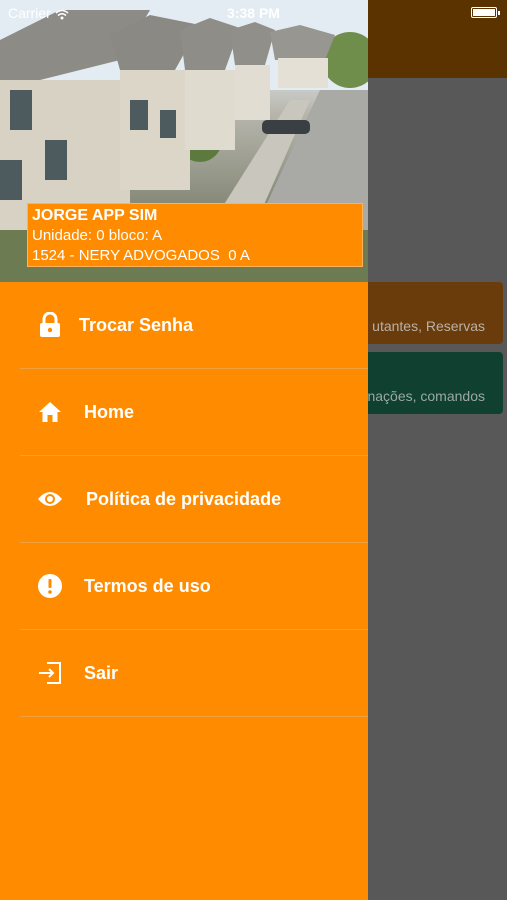 This screenshot has width=507, height=900. I want to click on battery-icon, so click(485, 12).